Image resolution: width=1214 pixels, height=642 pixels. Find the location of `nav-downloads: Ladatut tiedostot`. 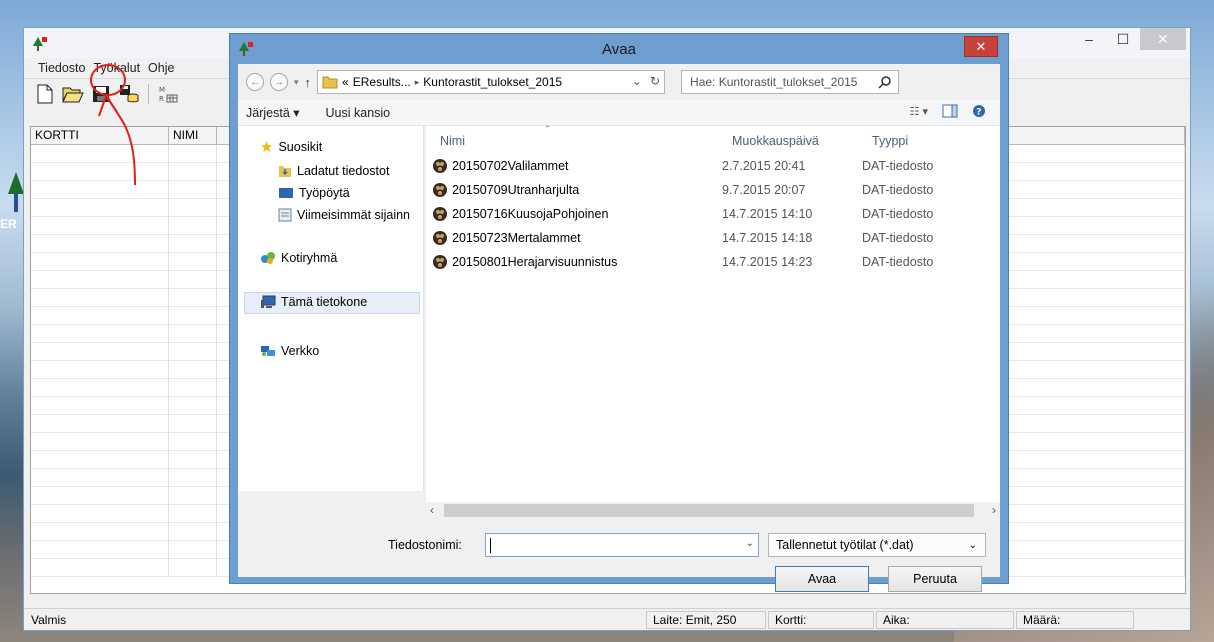

nav-downloads: Ladatut tiedostot is located at coordinates (333, 171).